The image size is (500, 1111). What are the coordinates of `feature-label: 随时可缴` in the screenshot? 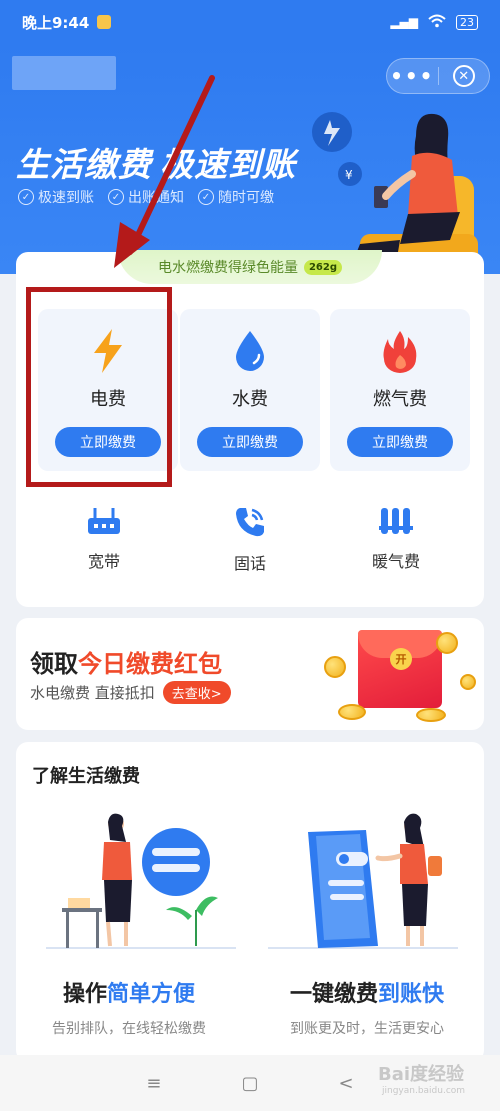 It's located at (246, 198).